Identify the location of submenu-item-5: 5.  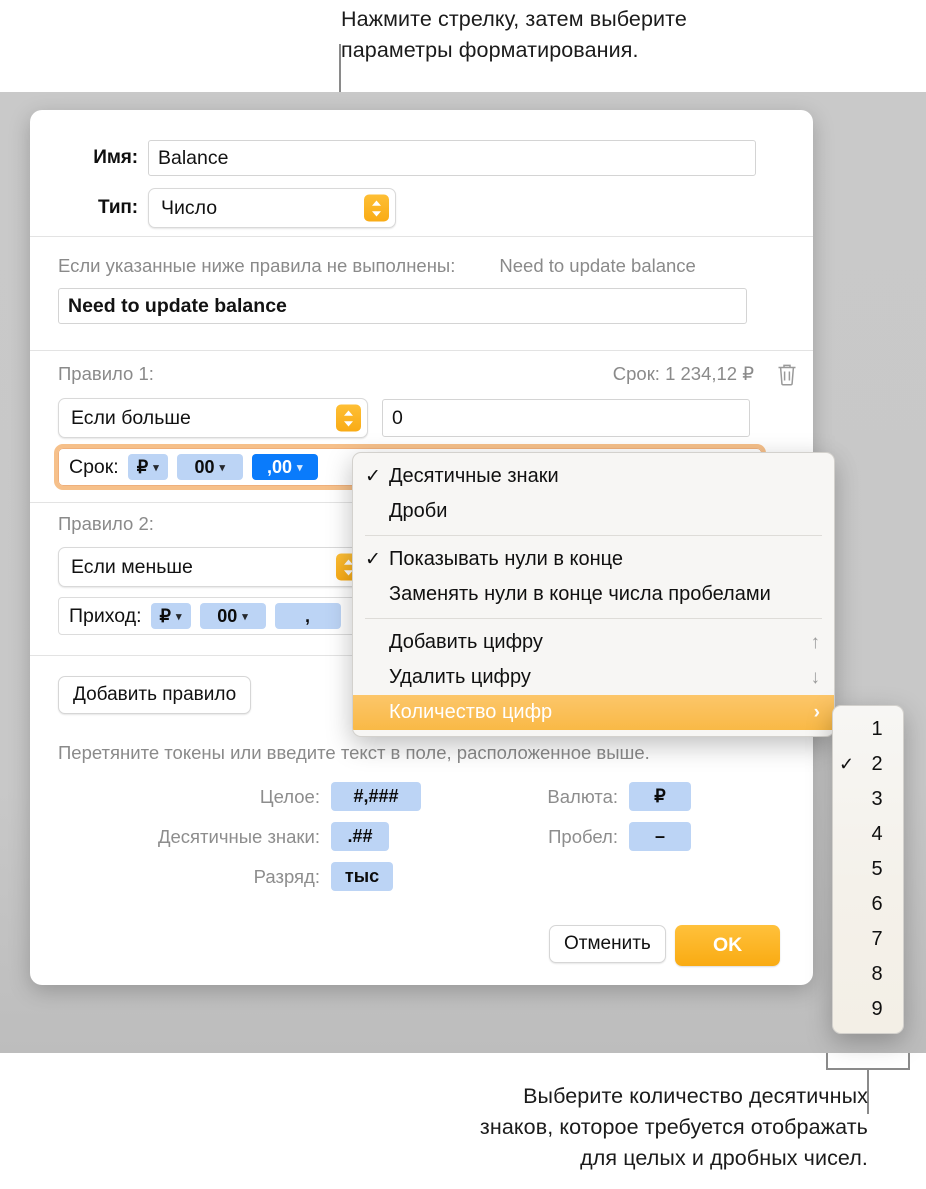
(868, 869).